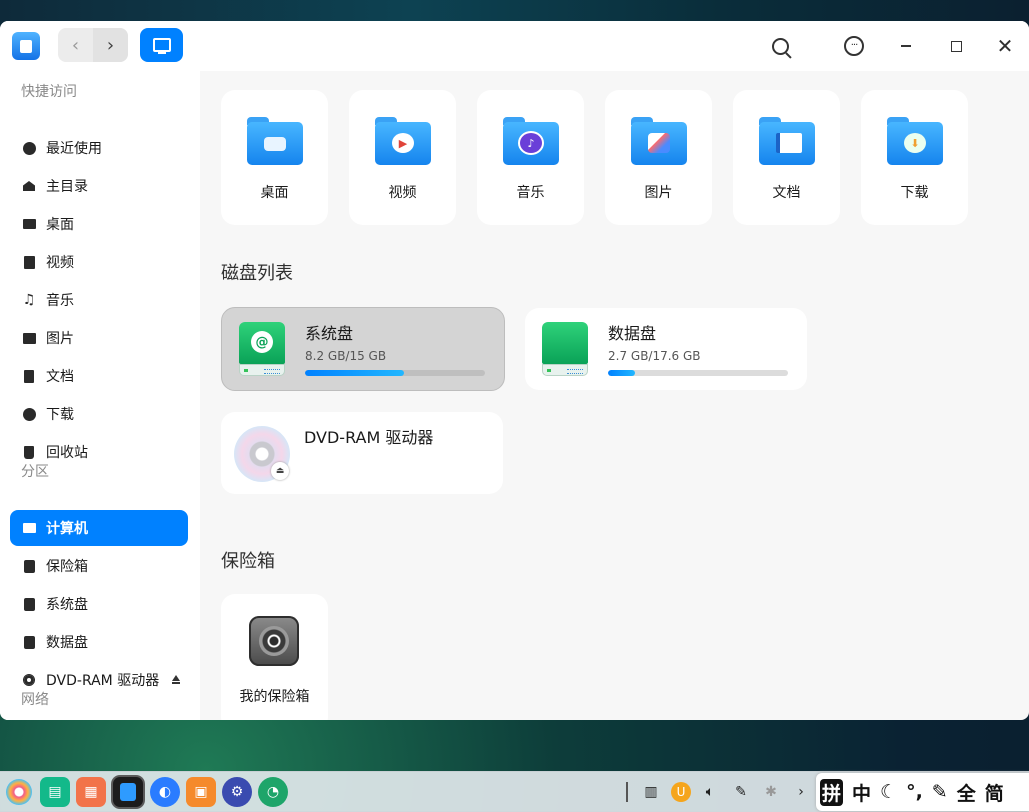 This screenshot has width=1029, height=812. I want to click on volume-icon: 🔈︎, so click(710, 792).